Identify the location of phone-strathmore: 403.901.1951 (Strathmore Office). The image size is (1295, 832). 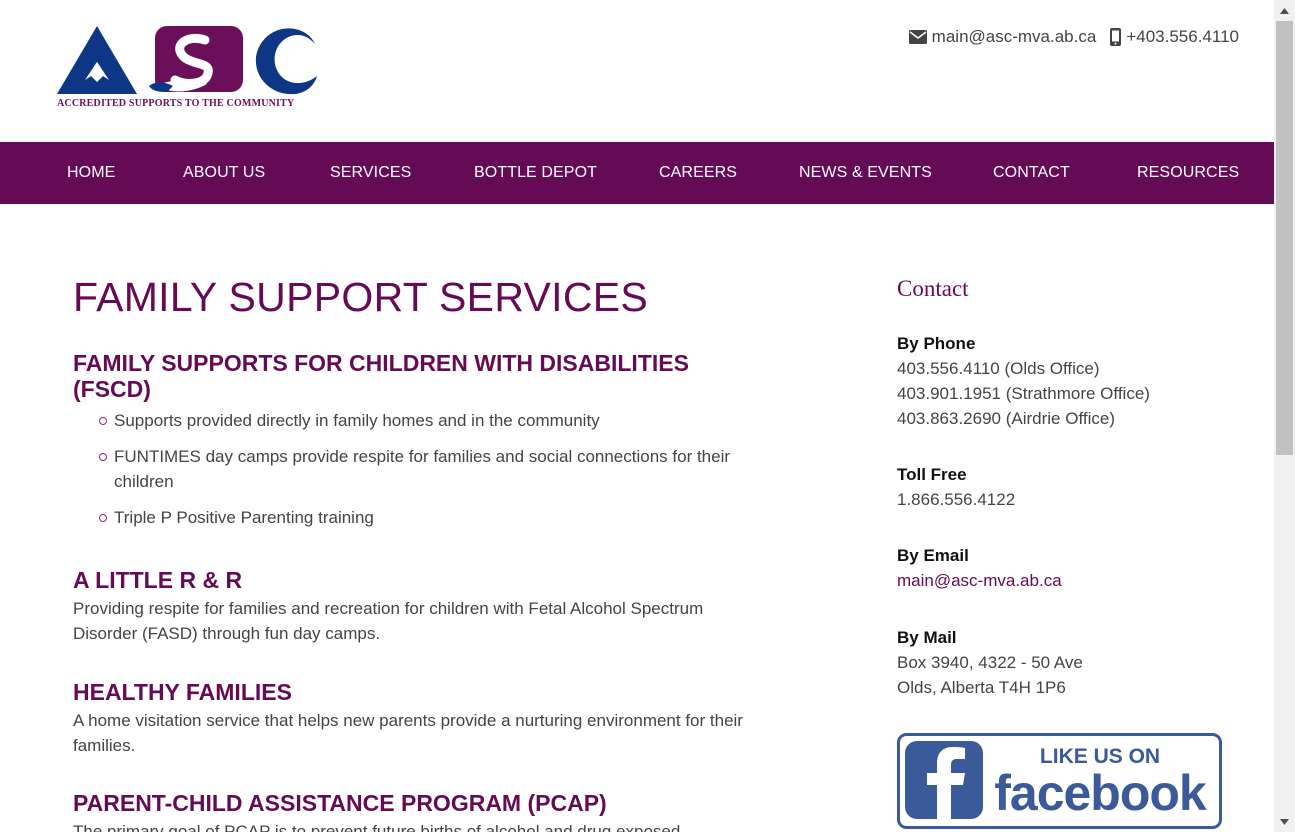
(1023, 393).